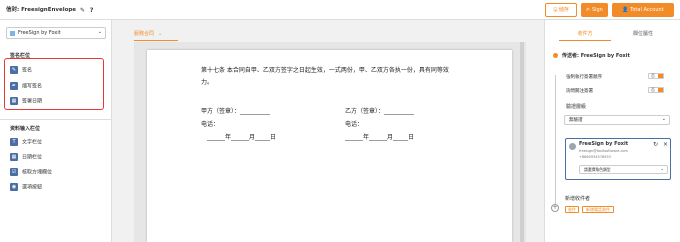  What do you see at coordinates (665, 144) in the screenshot?
I see `close-icon: ×` at bounding box center [665, 144].